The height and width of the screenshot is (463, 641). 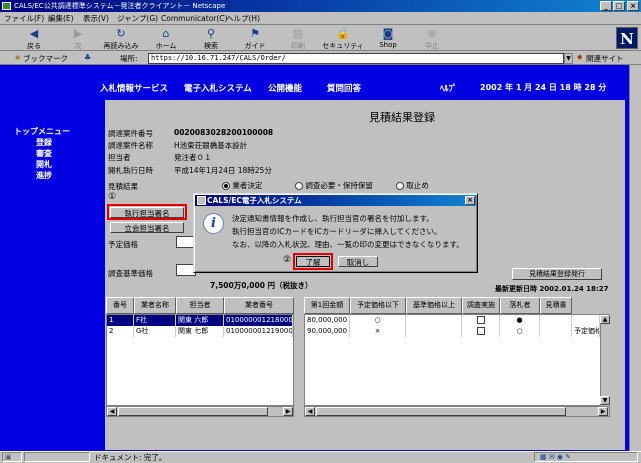 I want to click on app-icon, so click(x=6, y=6).